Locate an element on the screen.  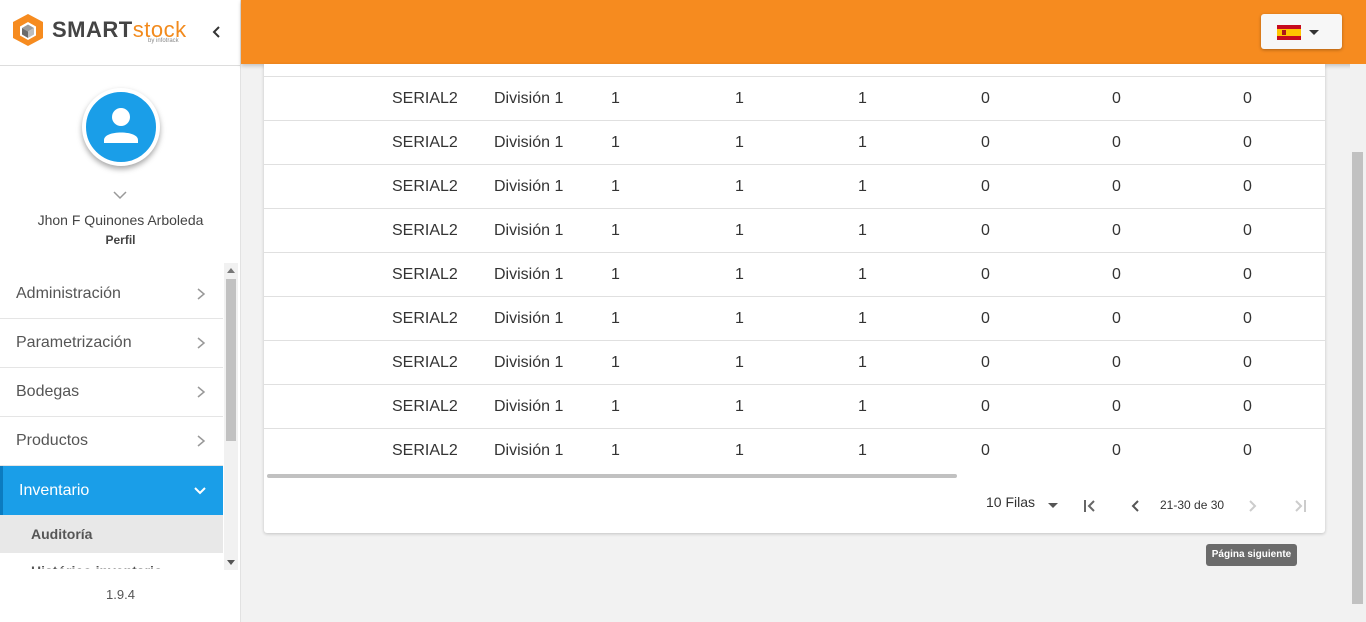
brand-smart: SMART is located at coordinates (92, 29).